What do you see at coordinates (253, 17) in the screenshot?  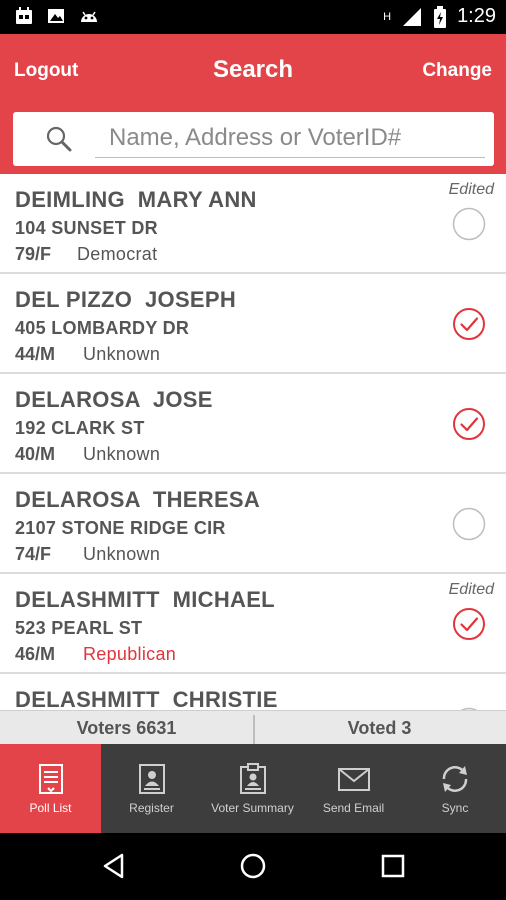 I see `status-bar: H 1:29` at bounding box center [253, 17].